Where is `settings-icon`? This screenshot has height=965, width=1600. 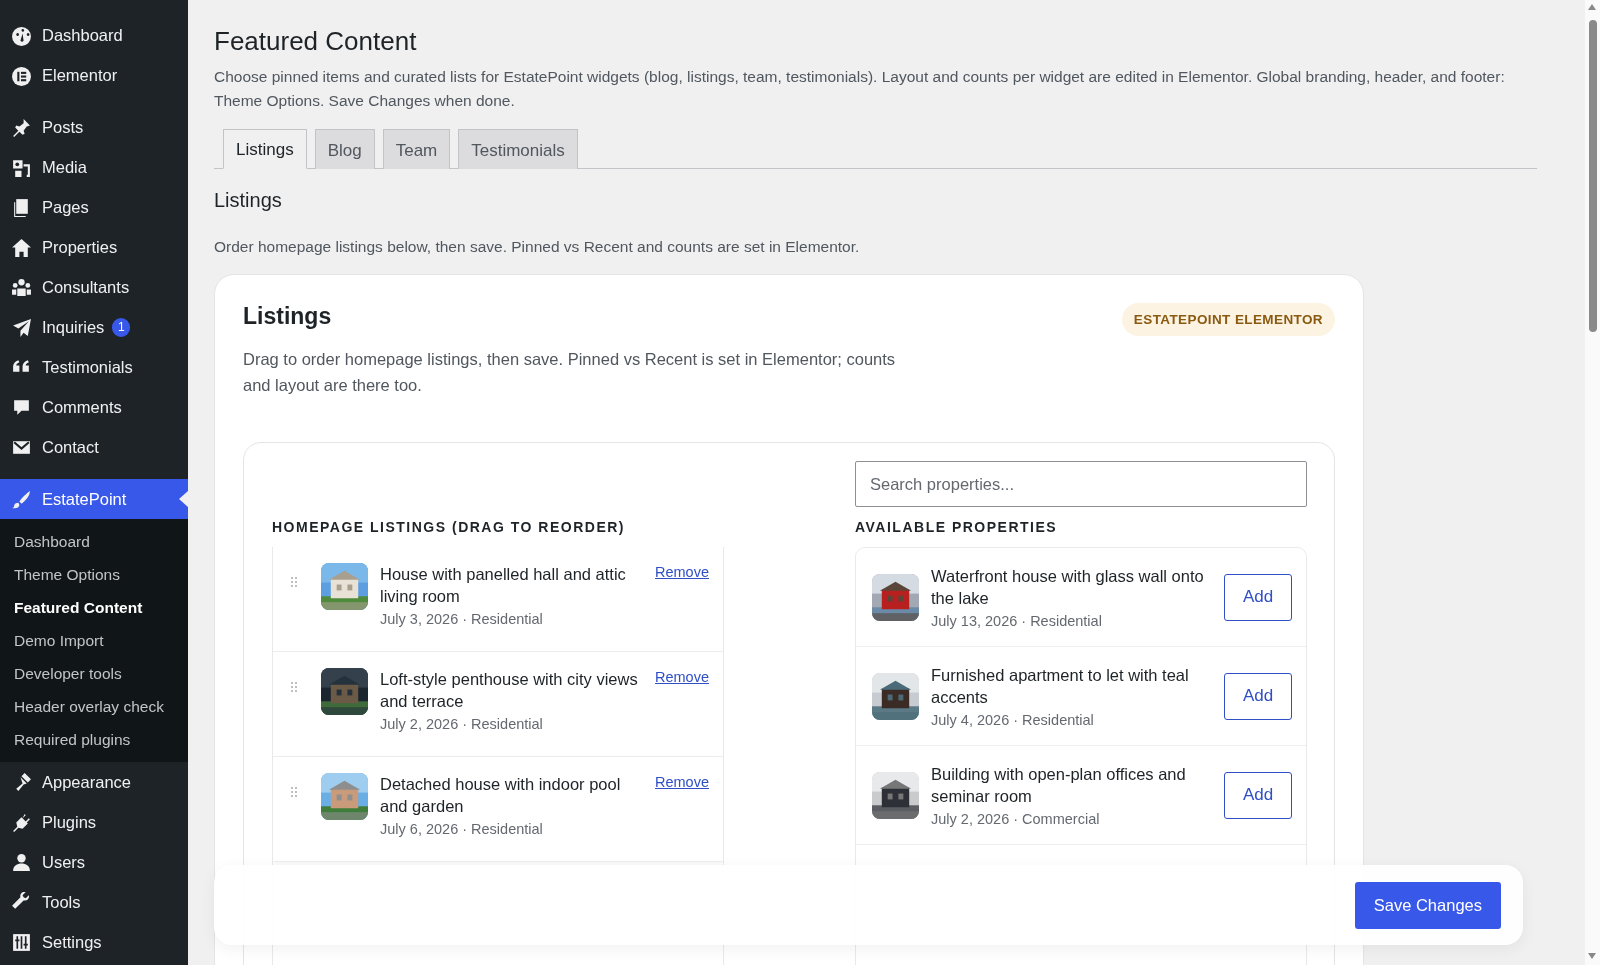
settings-icon is located at coordinates (21, 942).